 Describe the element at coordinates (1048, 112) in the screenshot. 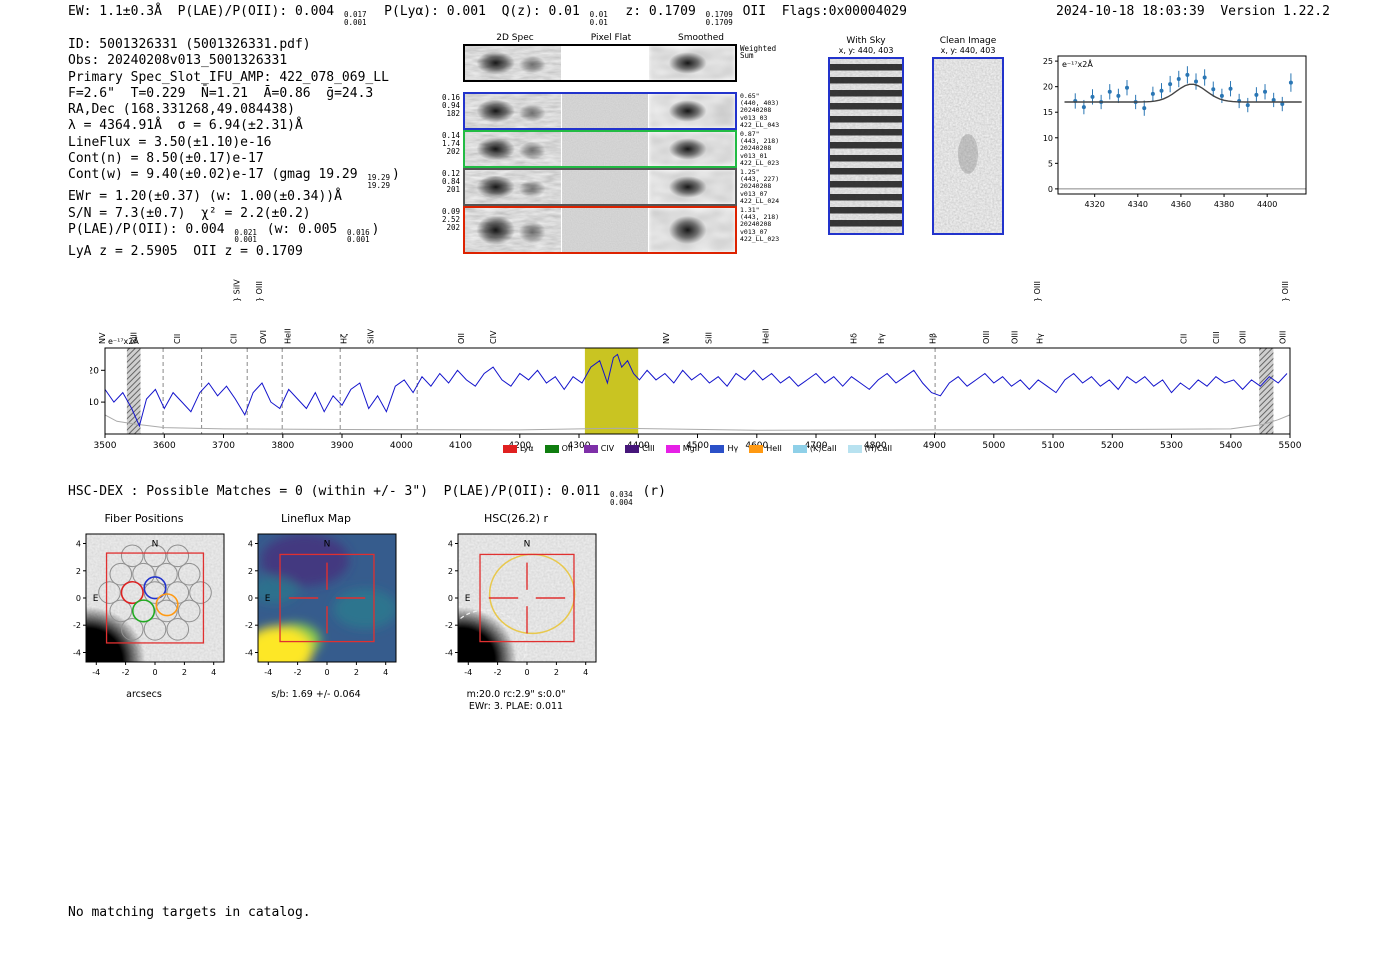

I see `svg-text: 15` at that location.